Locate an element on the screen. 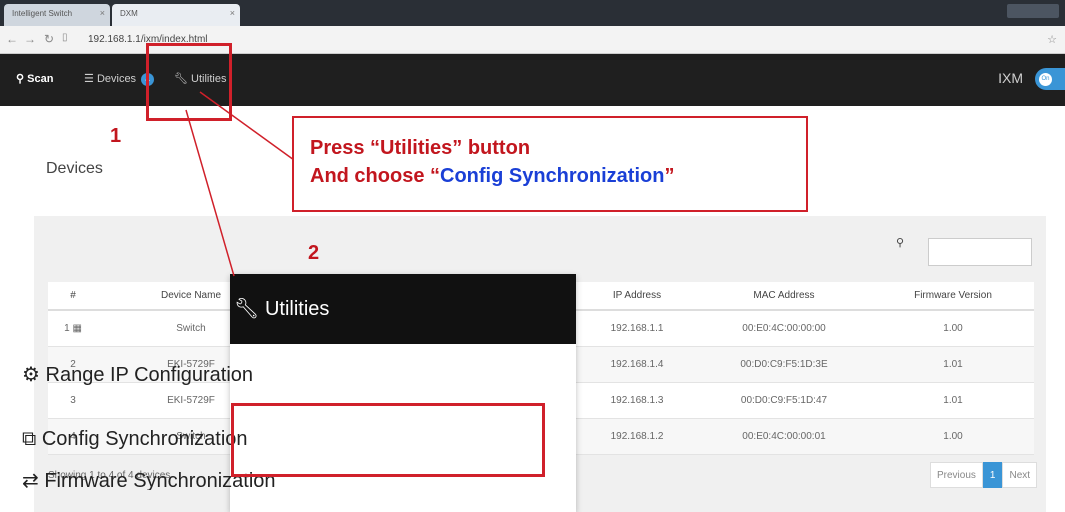 This screenshot has height=512, width=1065. cell-num: 1 ▦ is located at coordinates (73, 328).